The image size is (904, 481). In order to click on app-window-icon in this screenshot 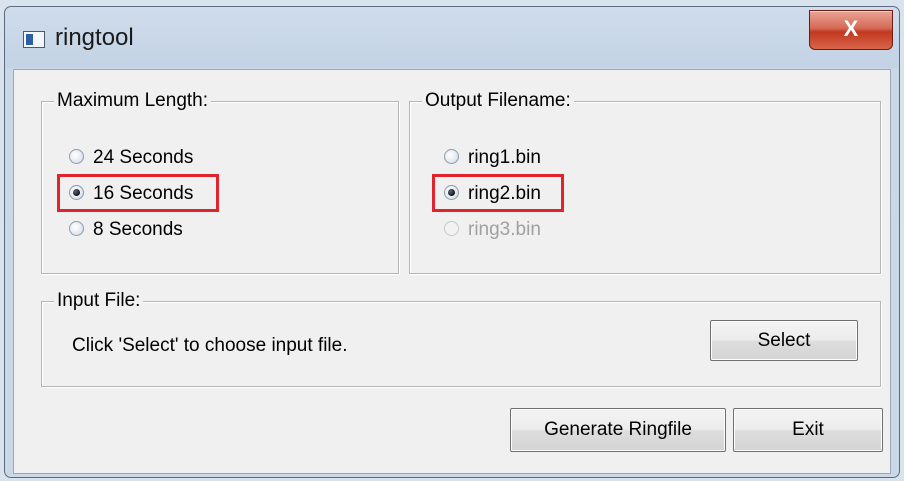, I will do `click(34, 39)`.